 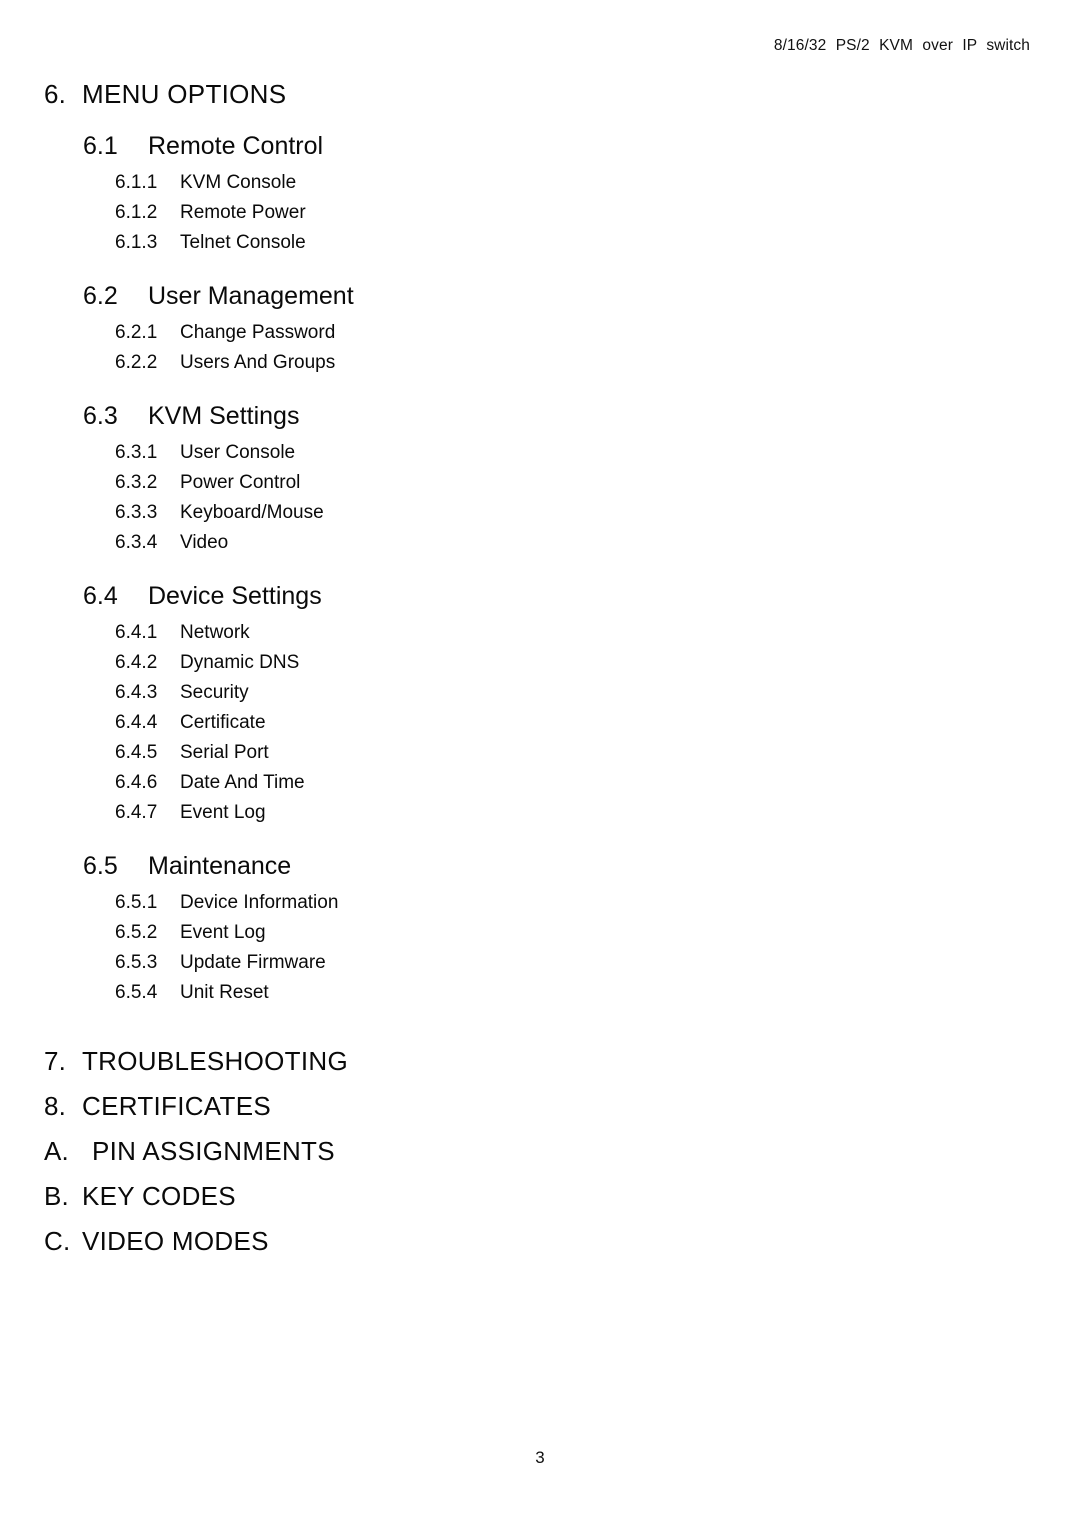 What do you see at coordinates (540, 592) in the screenshot?
I see `toc-entry-level-2: 6.4 Device Settings` at bounding box center [540, 592].